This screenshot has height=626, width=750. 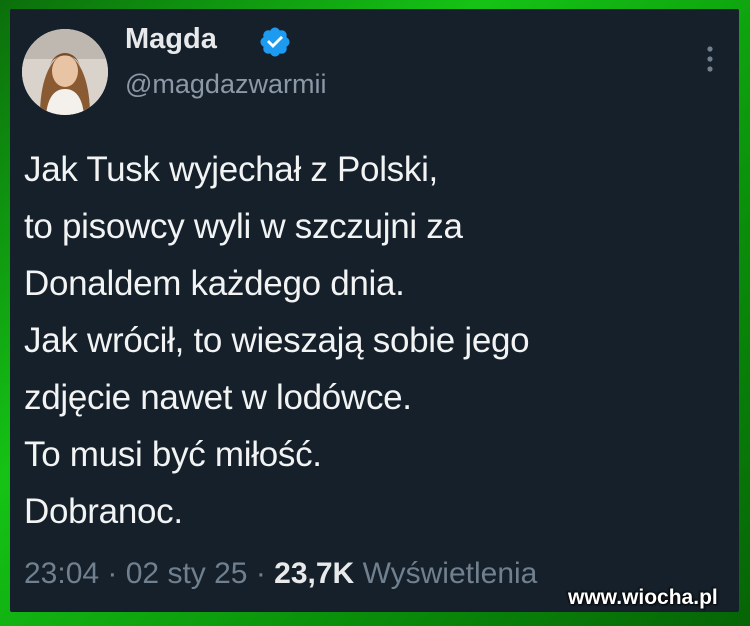 What do you see at coordinates (231, 169) in the screenshot?
I see `tweet-line: Jak Tusk wyjechał z Polski,` at bounding box center [231, 169].